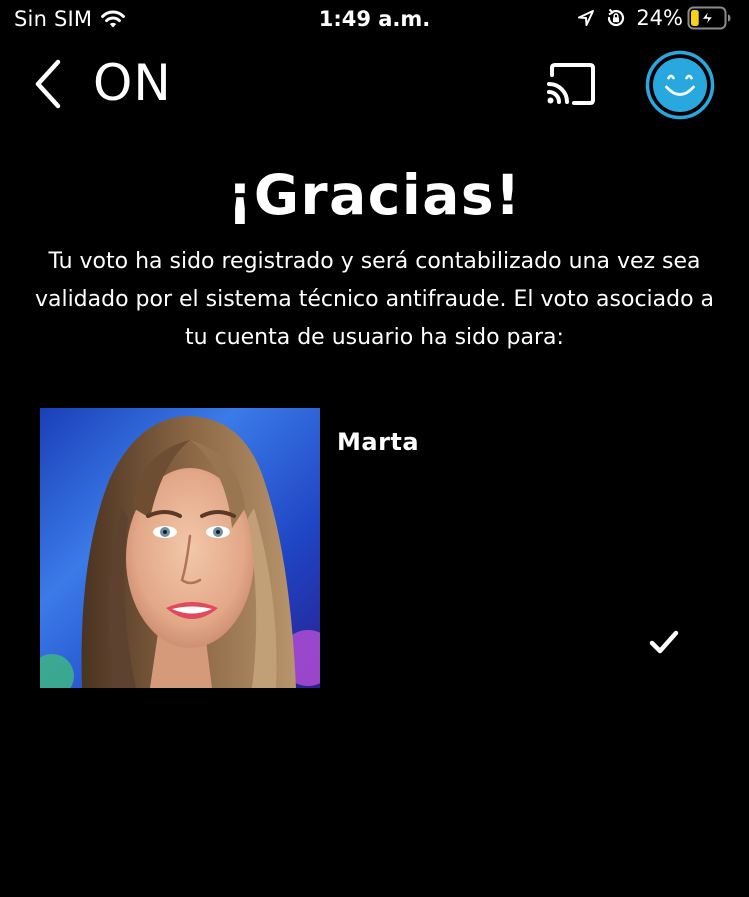 Image resolution: width=749 pixels, height=897 pixels. I want to click on app-logo: ON, so click(132, 83).